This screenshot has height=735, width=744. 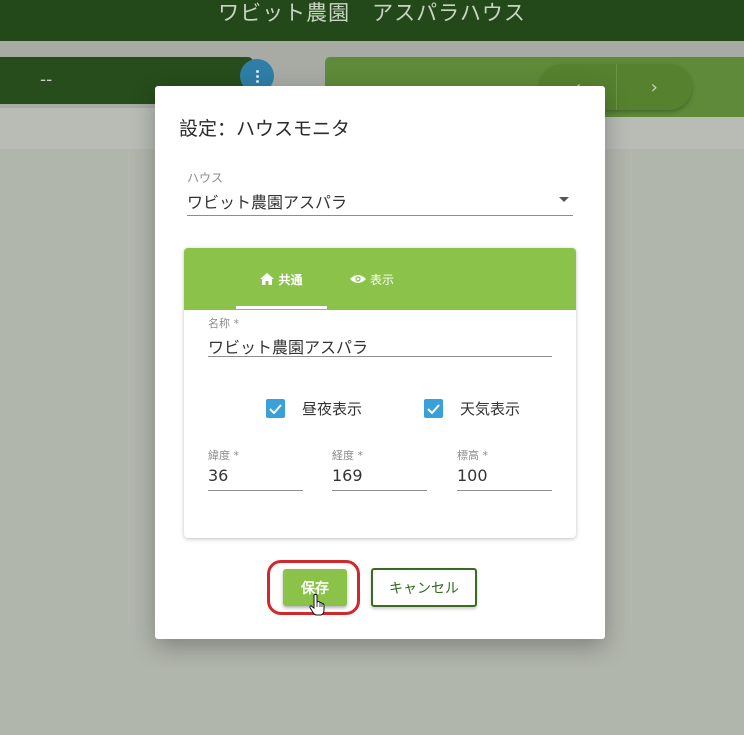 What do you see at coordinates (372, 13) in the screenshot?
I see `app-title: ワビット農園 アスパラハウス` at bounding box center [372, 13].